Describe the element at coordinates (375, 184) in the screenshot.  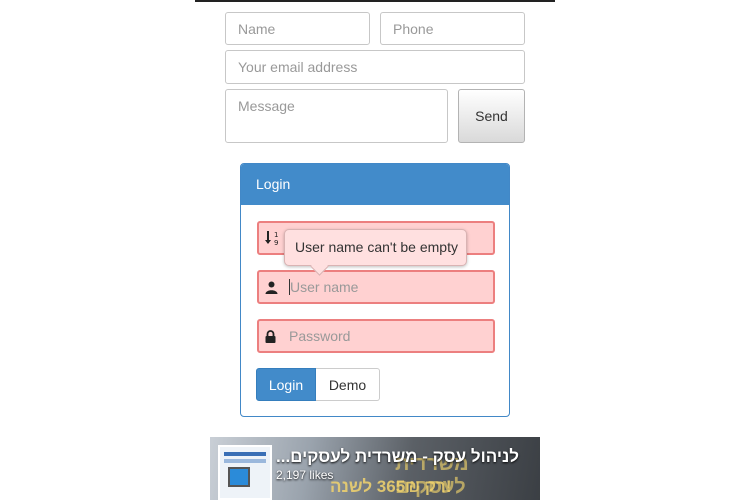
I see `login-panel-heading: Login` at that location.